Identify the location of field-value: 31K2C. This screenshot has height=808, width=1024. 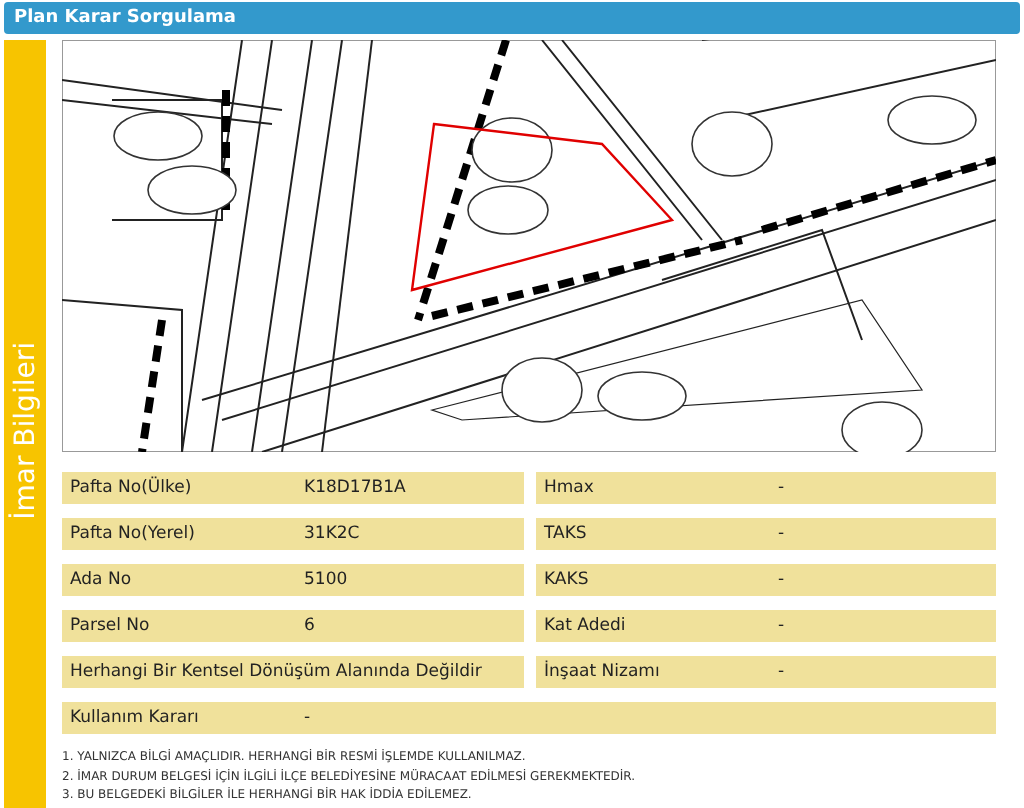
(332, 534).